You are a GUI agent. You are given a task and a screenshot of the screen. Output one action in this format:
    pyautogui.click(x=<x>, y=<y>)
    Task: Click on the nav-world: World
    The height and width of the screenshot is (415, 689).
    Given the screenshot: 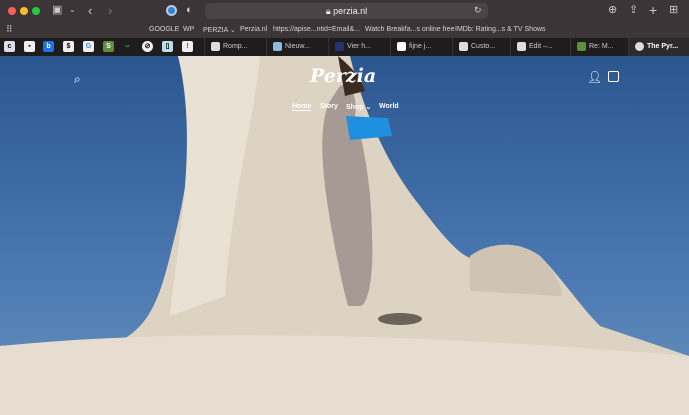 What is the action you would take?
    pyautogui.click(x=389, y=106)
    